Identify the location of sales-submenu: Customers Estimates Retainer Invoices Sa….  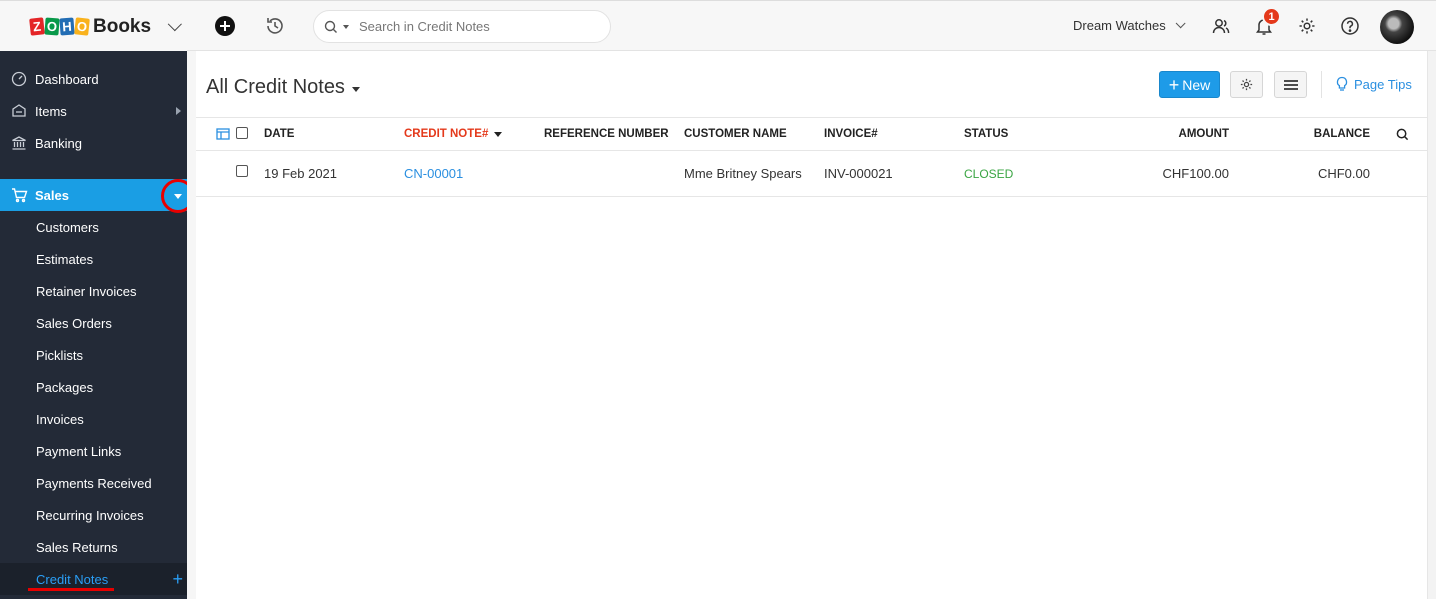
(93, 403).